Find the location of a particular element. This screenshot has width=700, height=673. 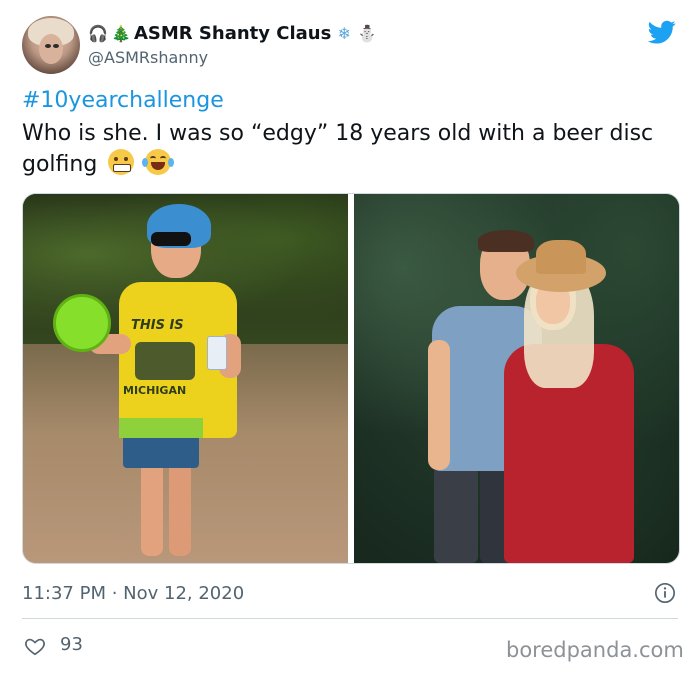

info-icon is located at coordinates (665, 593).